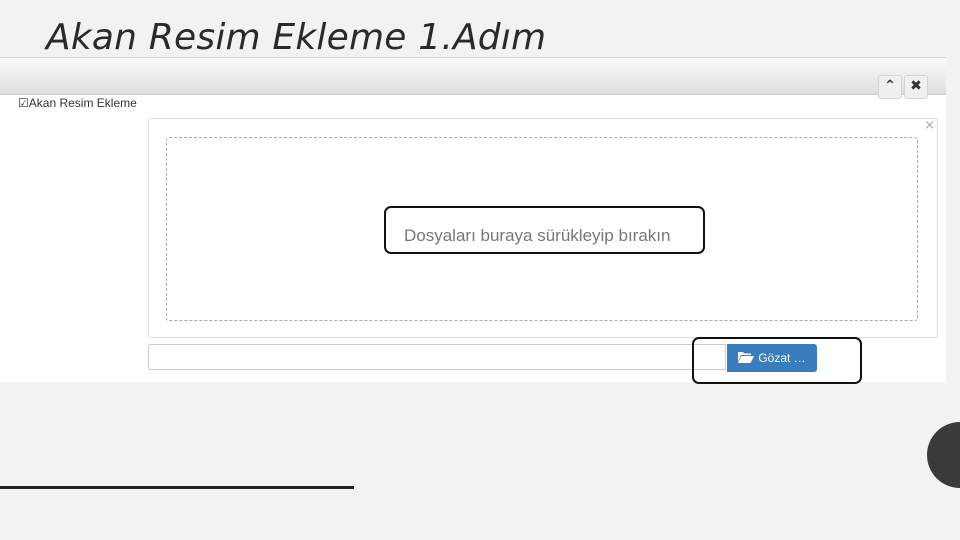 The image size is (960, 540). Describe the element at coordinates (296, 37) in the screenshot. I see `slide-title: Akan Resim Ekleme 1.Adım` at that location.